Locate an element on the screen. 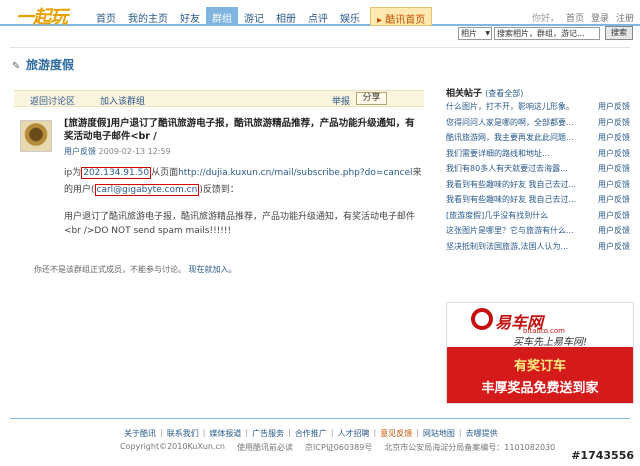  nav-groups: 群组 is located at coordinates (222, 16).